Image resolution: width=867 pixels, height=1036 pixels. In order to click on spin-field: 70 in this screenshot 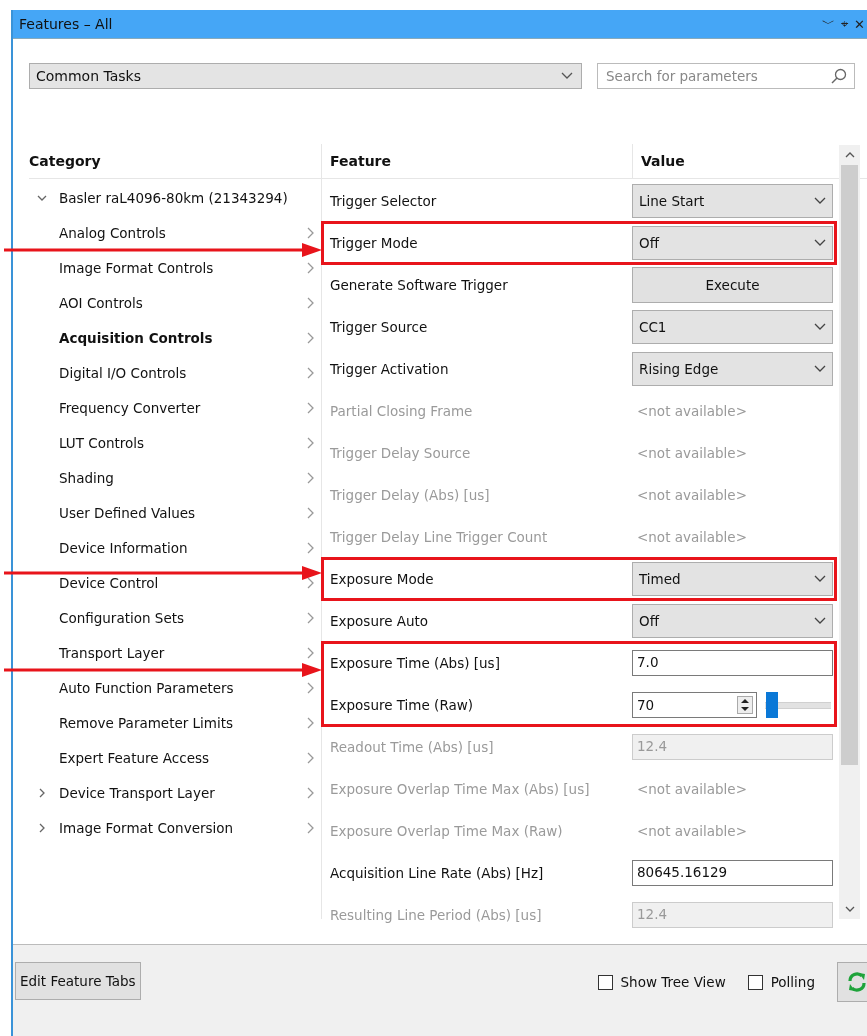, I will do `click(694, 705)`.